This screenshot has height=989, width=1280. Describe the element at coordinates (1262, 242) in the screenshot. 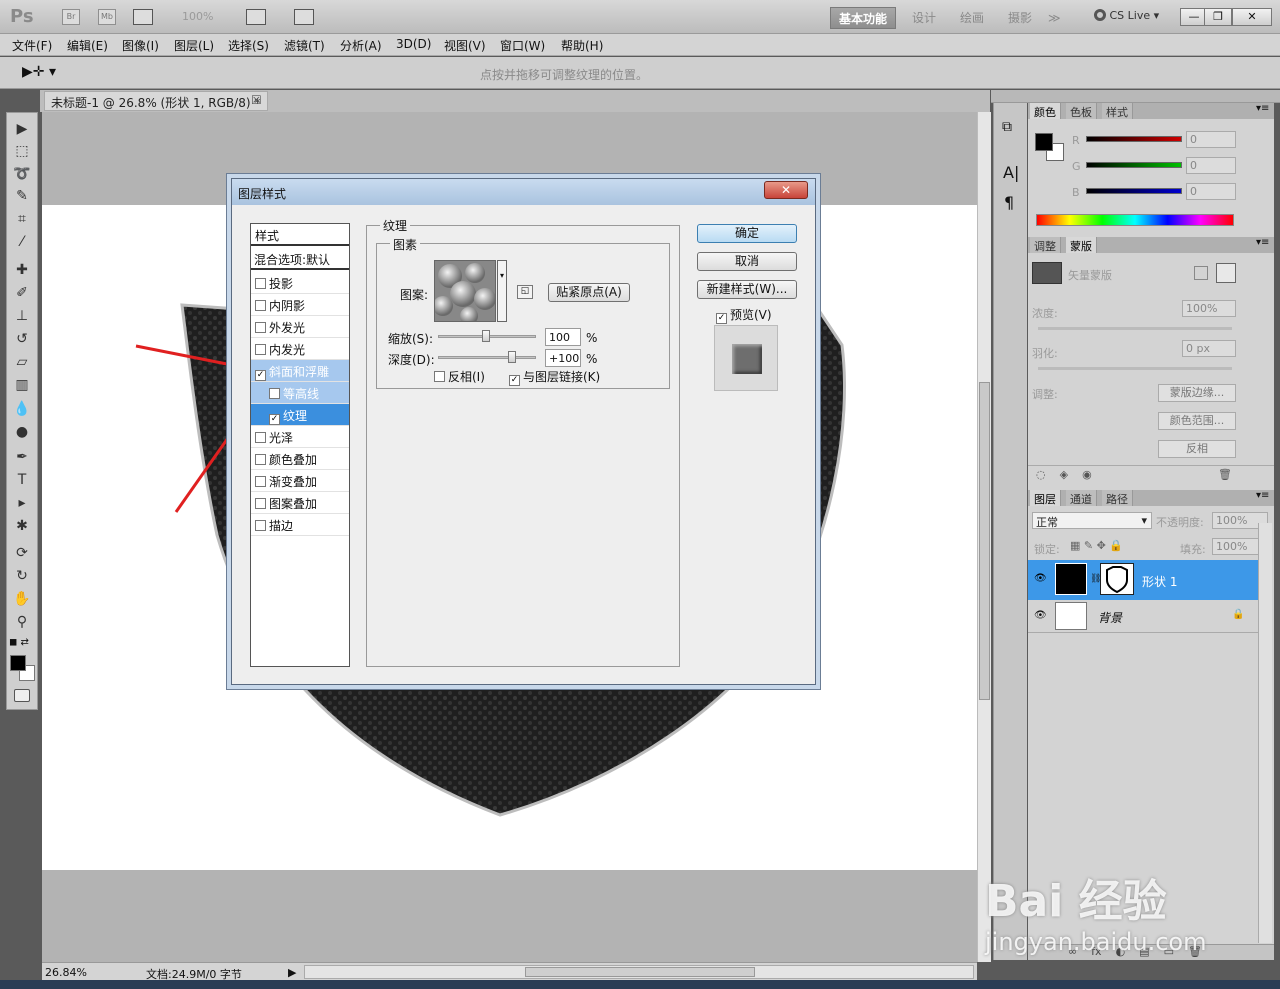

I see `mask-panel-menu-icon: ▾≡` at that location.